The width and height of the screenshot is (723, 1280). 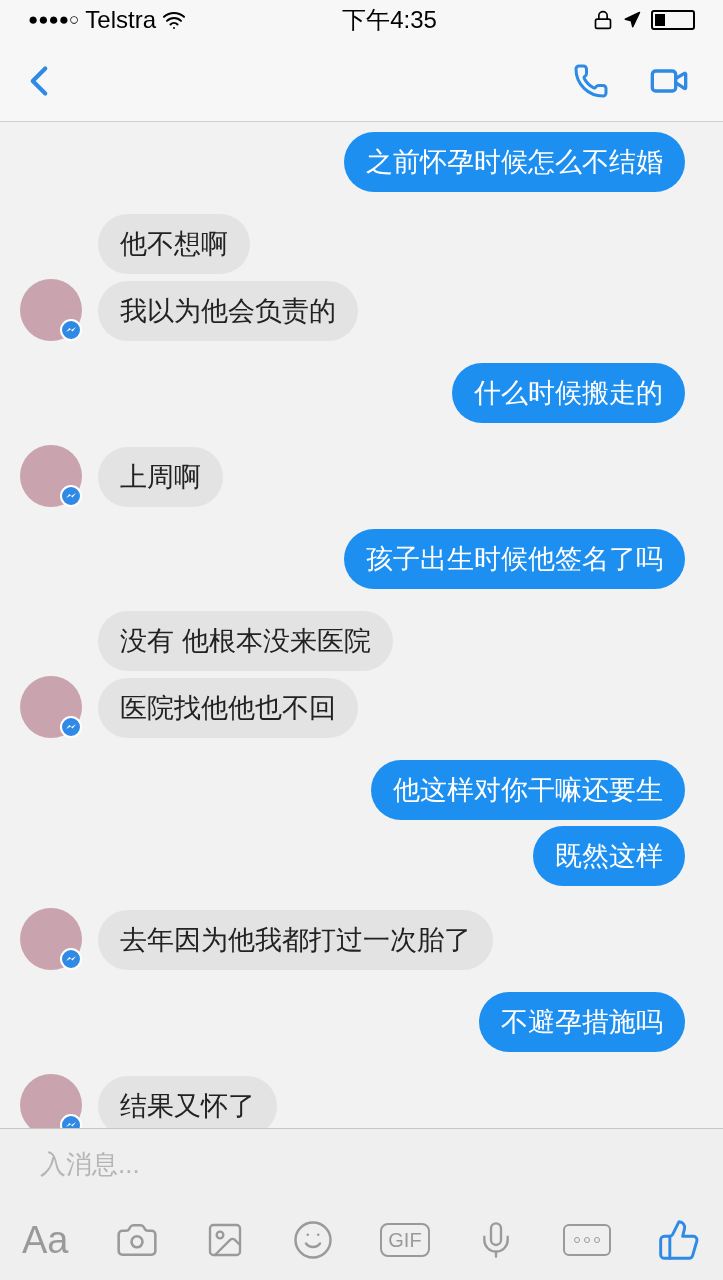 I want to click on message-bubble: 不避孕措施吗, so click(x=582, y=1022).